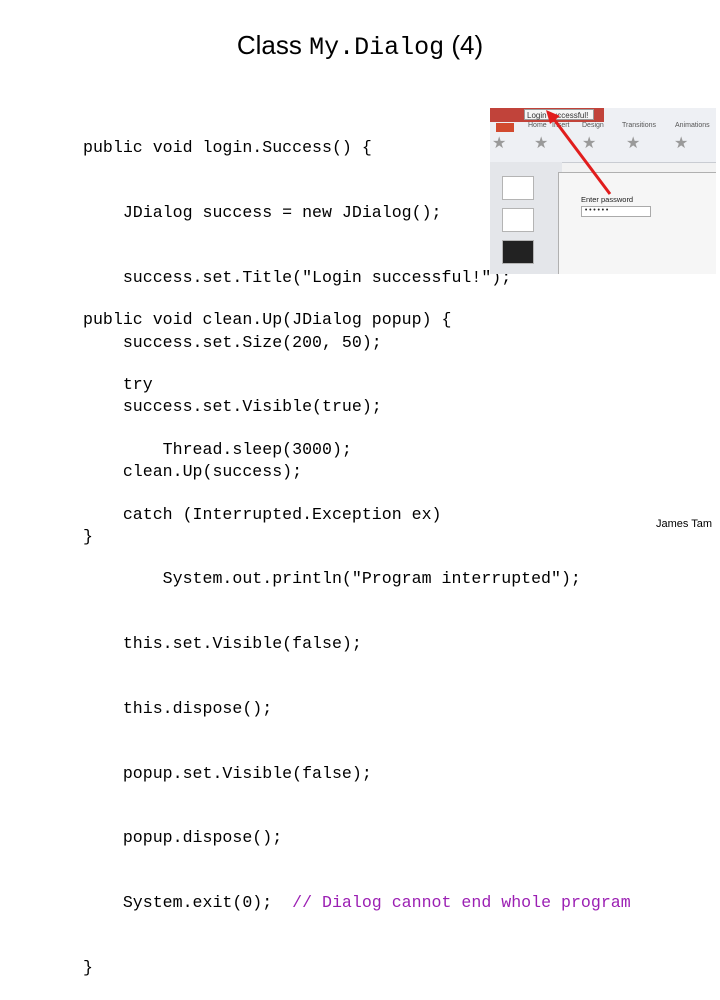 This screenshot has width=720, height=1000. I want to click on pointer-arrow, so click(579, 152).